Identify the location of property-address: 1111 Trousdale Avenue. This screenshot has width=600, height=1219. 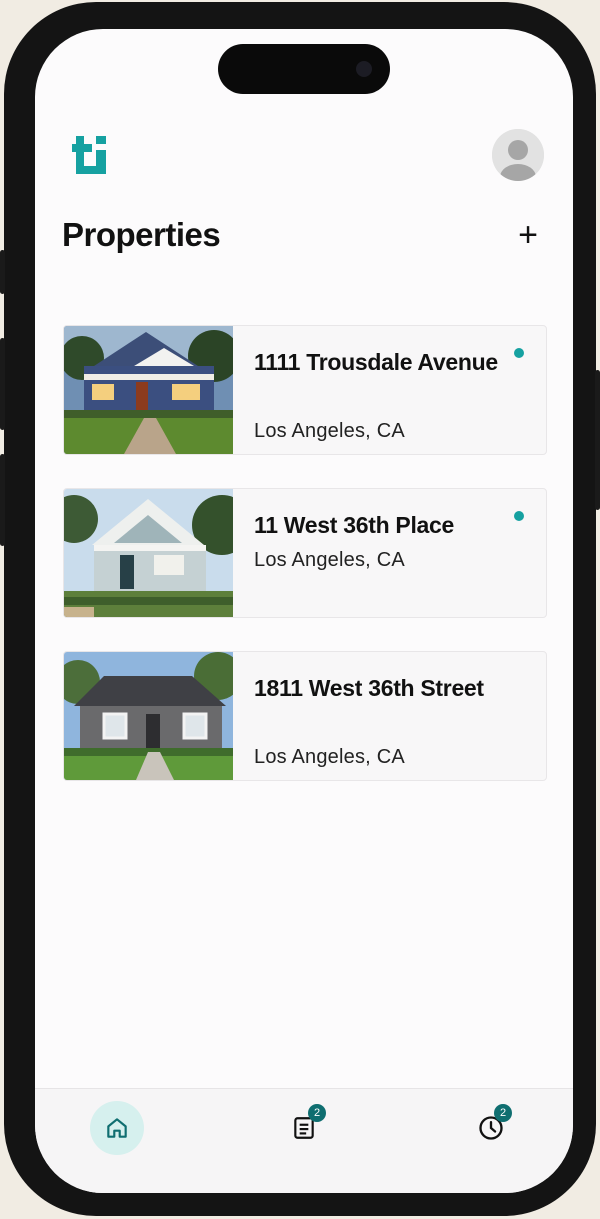
(376, 362).